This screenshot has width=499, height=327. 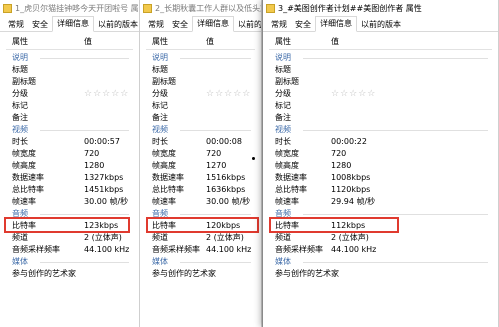 I want to click on section-video: 视频, so click(x=69, y=130).